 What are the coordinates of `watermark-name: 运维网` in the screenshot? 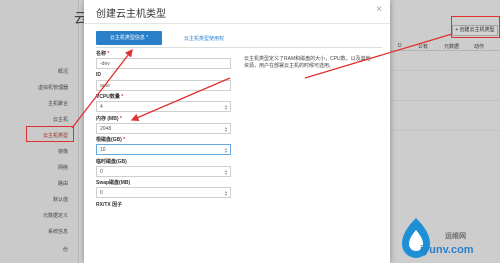 It's located at (455, 236).